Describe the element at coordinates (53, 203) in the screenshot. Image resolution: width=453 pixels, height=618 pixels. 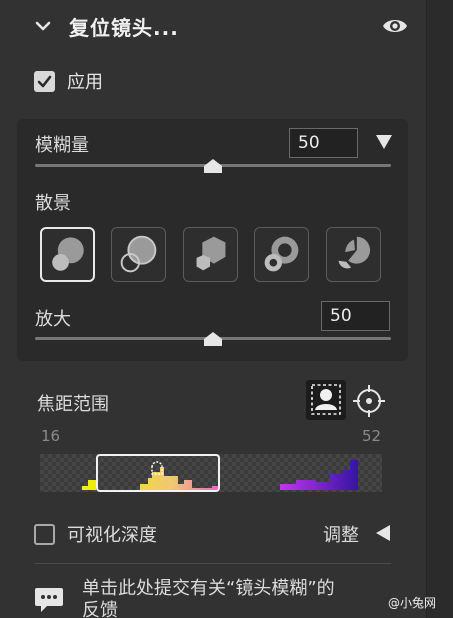
I see `bokeh-label: 散景` at that location.